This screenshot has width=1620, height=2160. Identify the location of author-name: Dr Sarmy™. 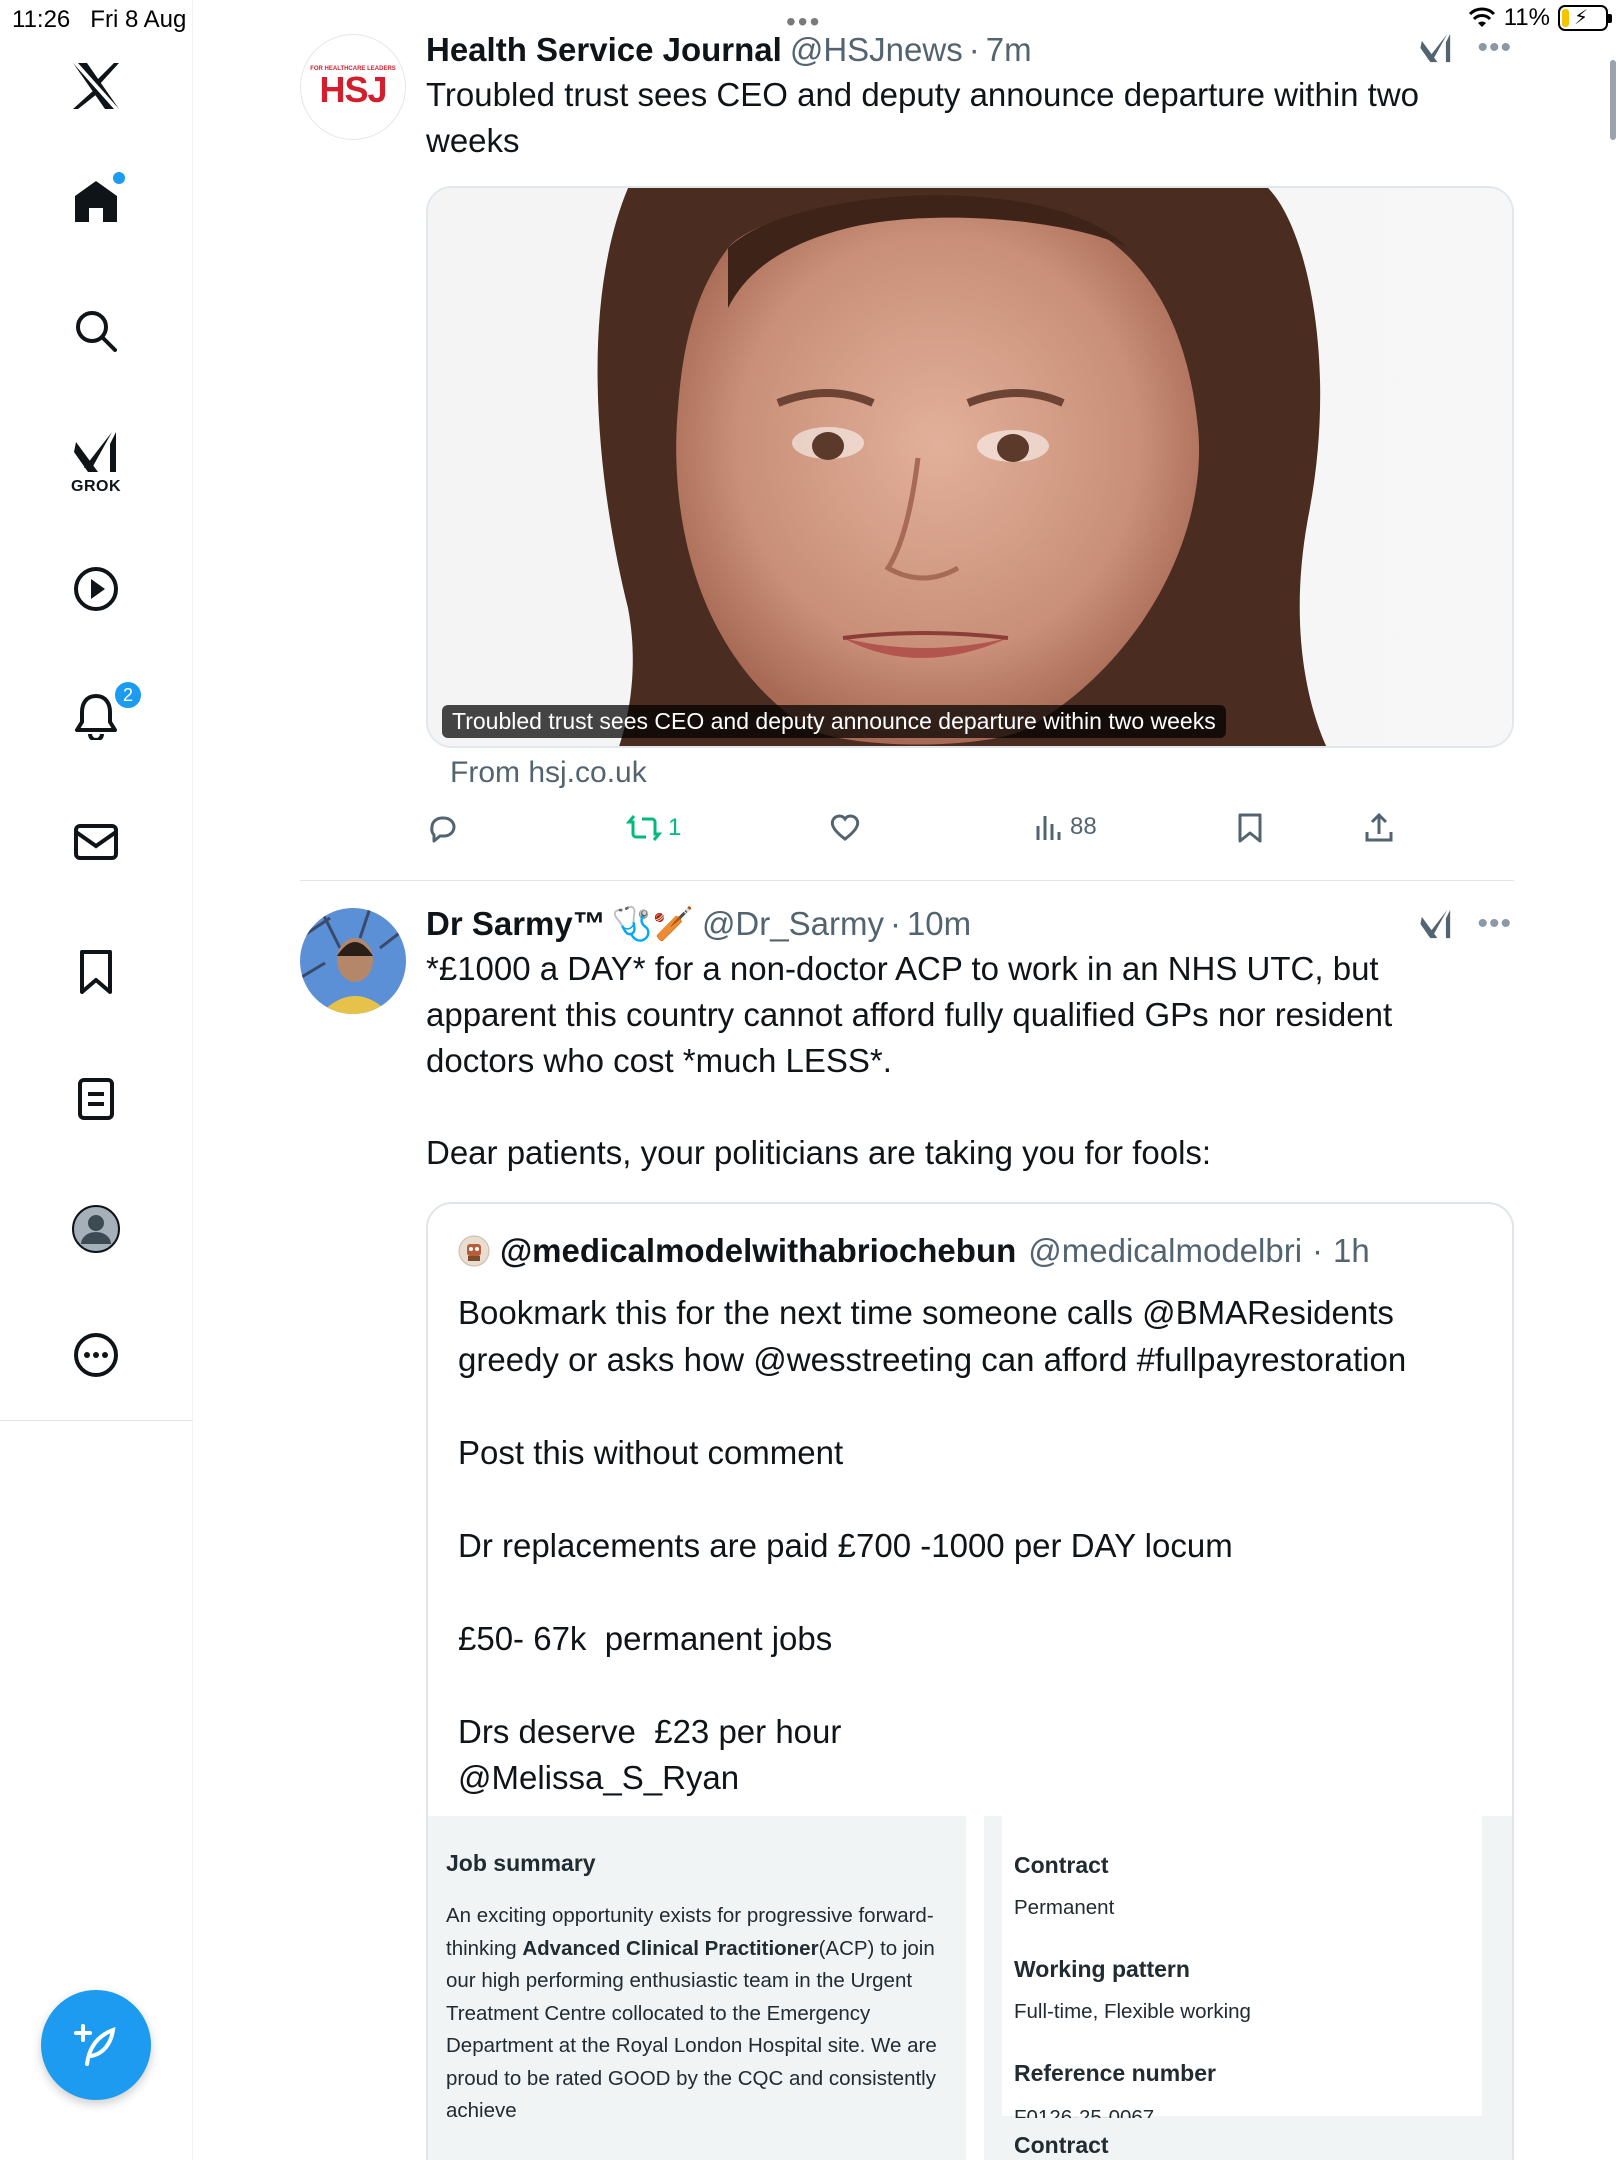
(516, 924).